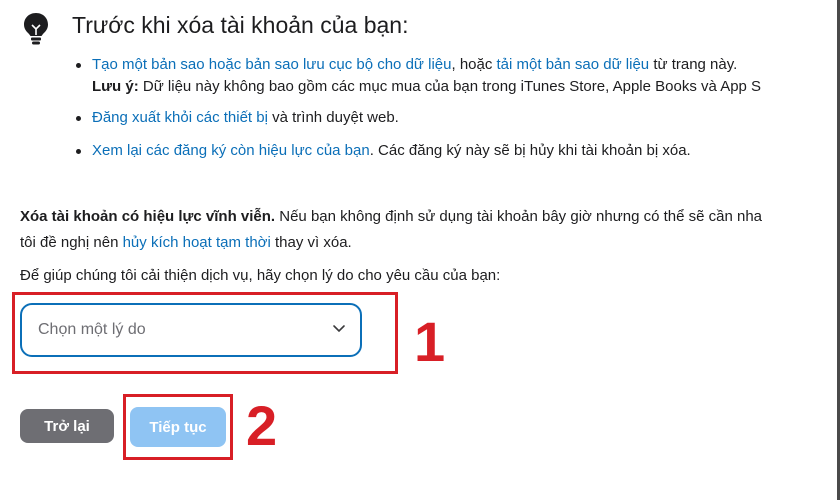  I want to click on annotation-number-1: 1, so click(430, 341).